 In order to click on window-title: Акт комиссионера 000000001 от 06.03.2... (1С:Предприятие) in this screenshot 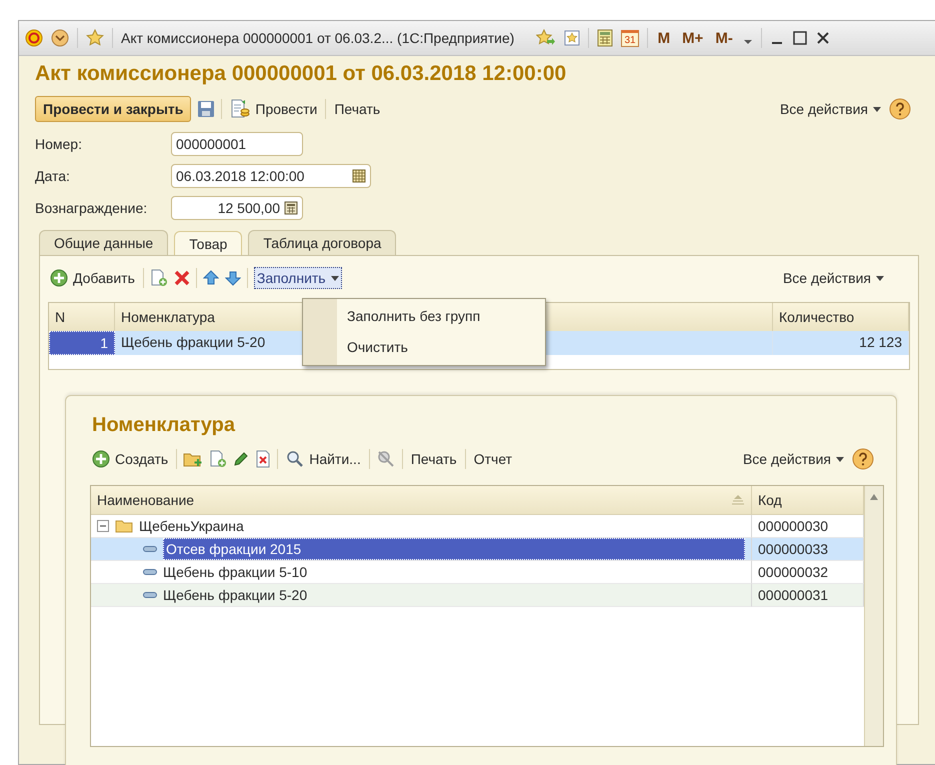, I will do `click(317, 38)`.